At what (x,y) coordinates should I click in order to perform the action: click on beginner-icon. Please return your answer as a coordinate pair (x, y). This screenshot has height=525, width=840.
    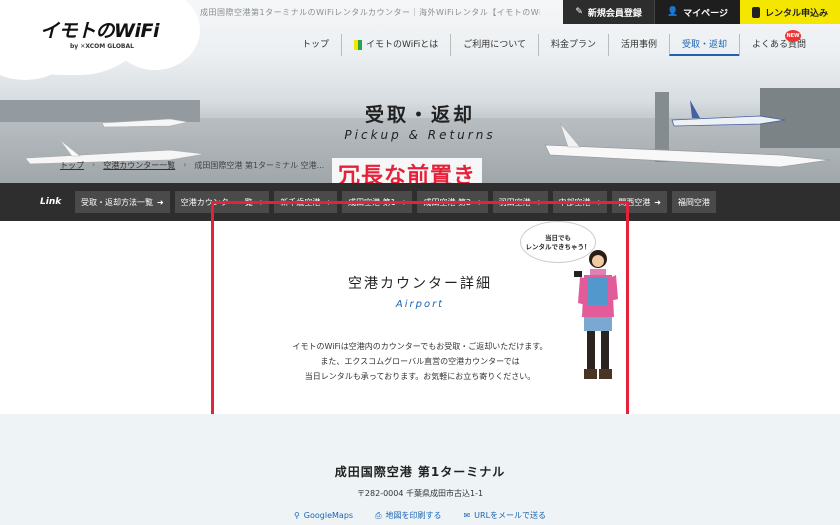
    Looking at the image, I should click on (358, 44).